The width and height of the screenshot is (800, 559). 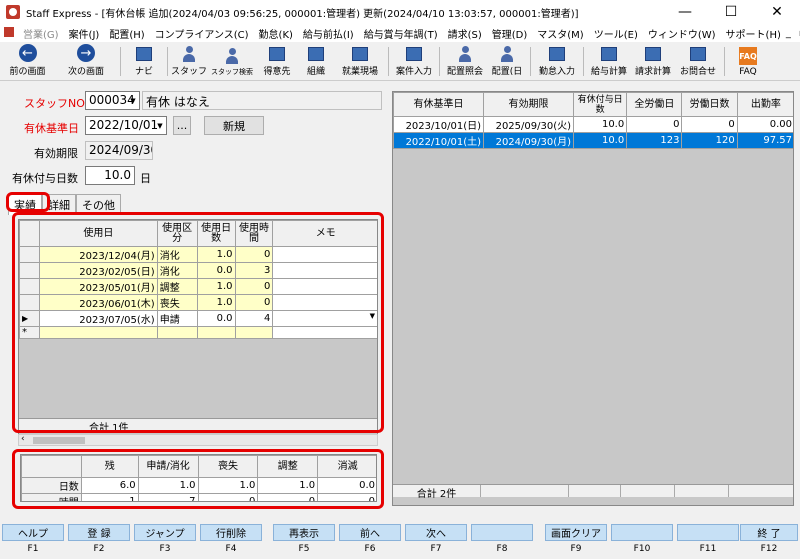 I want to click on menu-kyuyo-maebarai: 給与前払(I), so click(x=328, y=33).